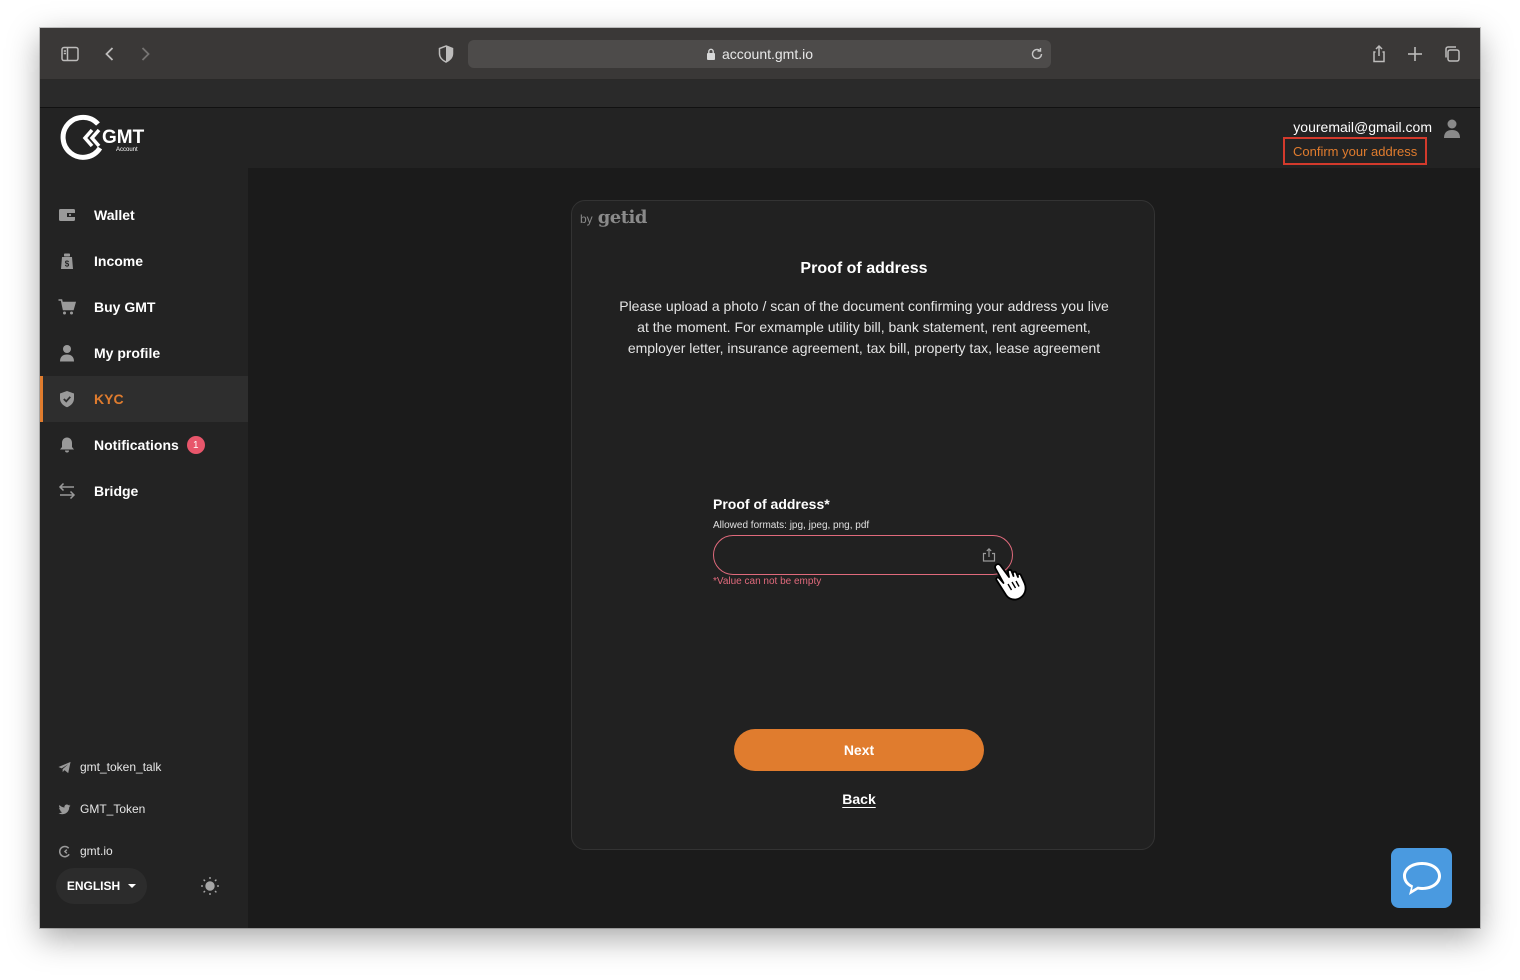  Describe the element at coordinates (1379, 54) in the screenshot. I see `share-icon` at that location.